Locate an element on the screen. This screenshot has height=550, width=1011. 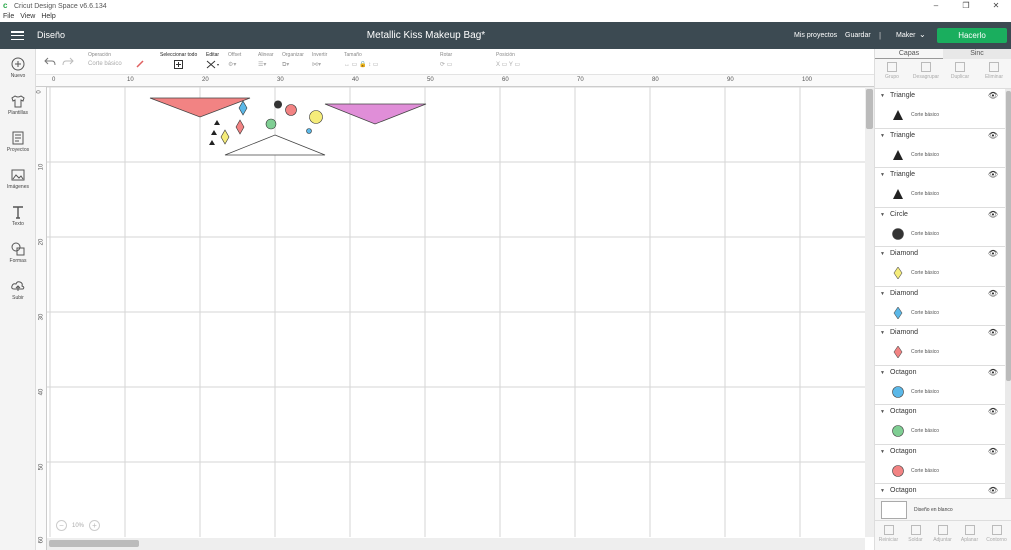
yellow-diamond is located at coordinates (225, 137).